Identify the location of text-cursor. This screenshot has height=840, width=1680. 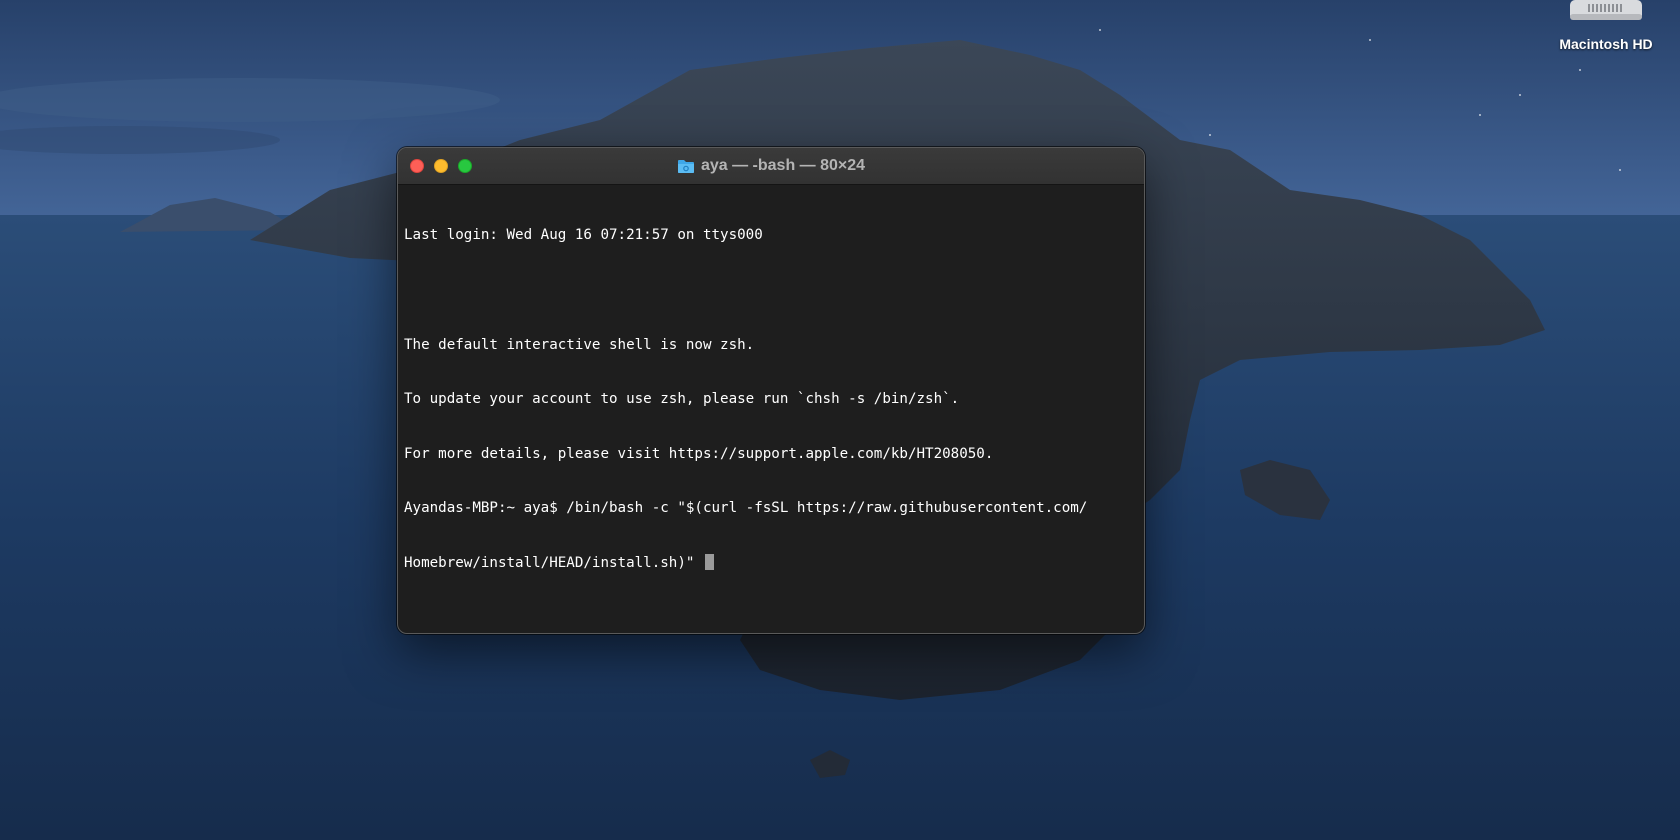
(709, 562).